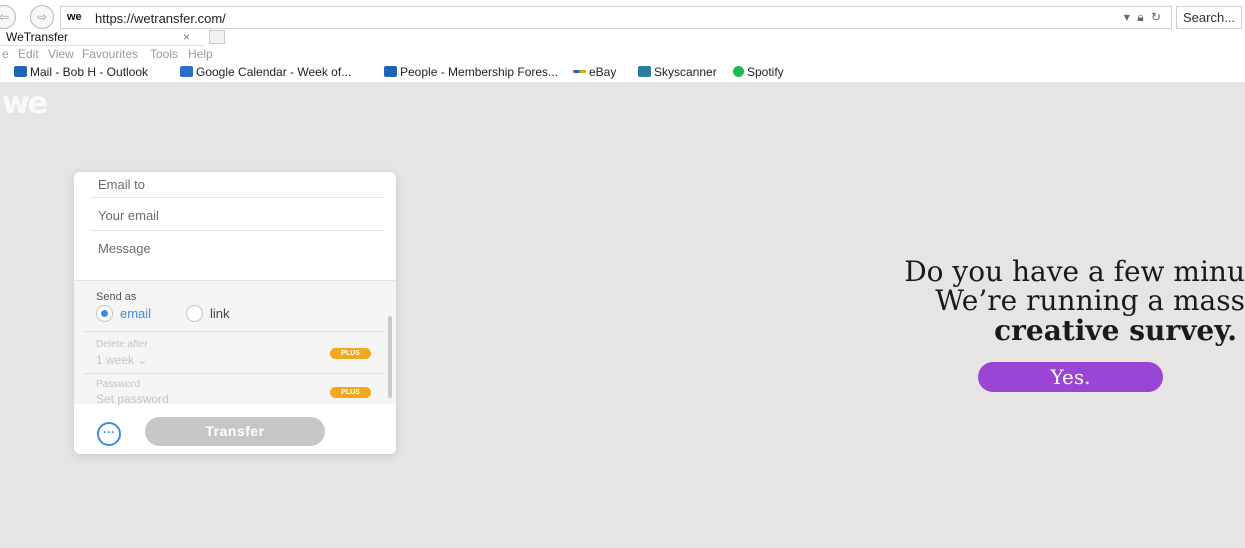 The height and width of the screenshot is (548, 1245). Describe the element at coordinates (132, 399) in the screenshot. I see `password-field: Set password` at that location.